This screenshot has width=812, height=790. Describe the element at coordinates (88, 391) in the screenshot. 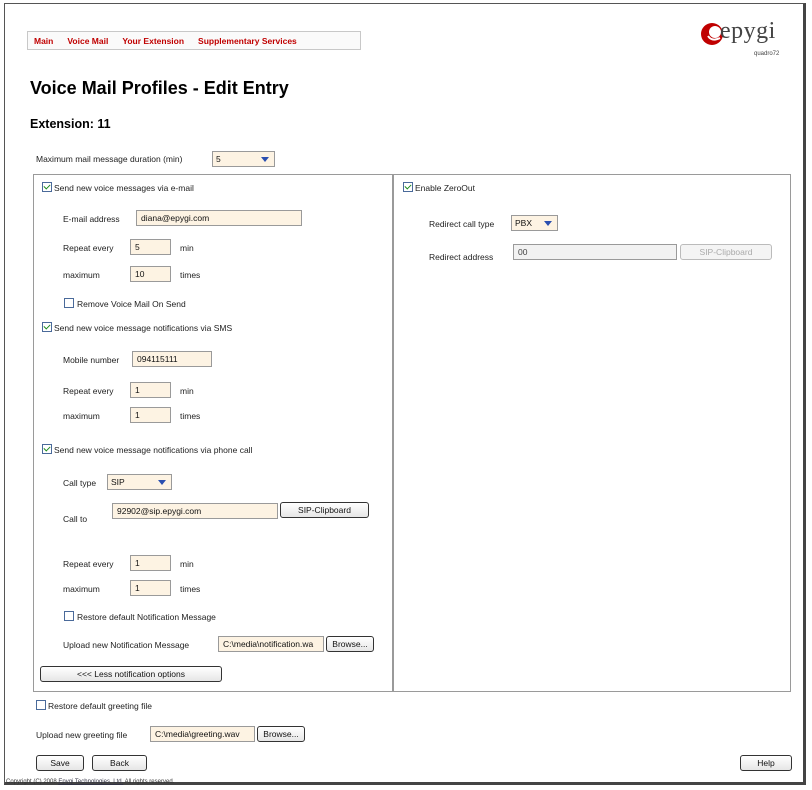

I see `sms-repeat-label: Repeat every` at that location.